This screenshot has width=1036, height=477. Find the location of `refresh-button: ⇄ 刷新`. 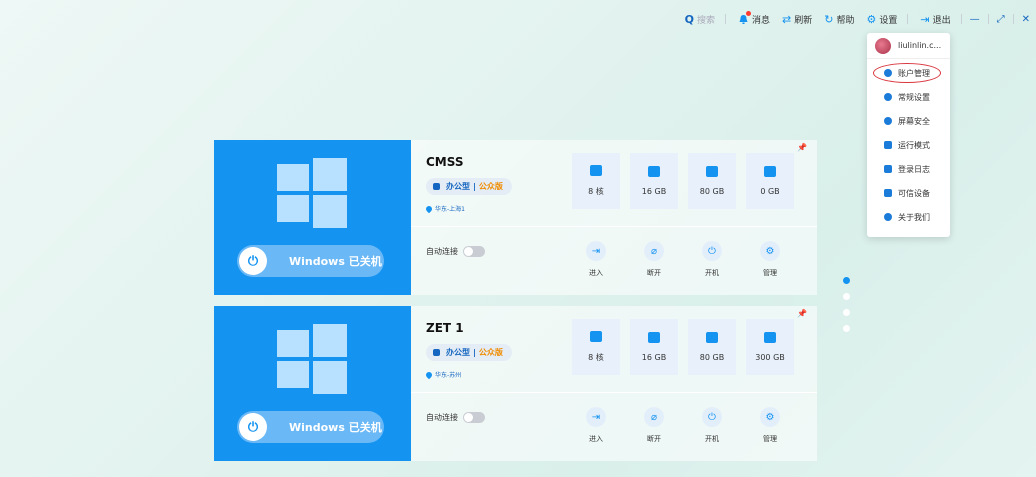

refresh-button: ⇄ 刷新 is located at coordinates (797, 19).